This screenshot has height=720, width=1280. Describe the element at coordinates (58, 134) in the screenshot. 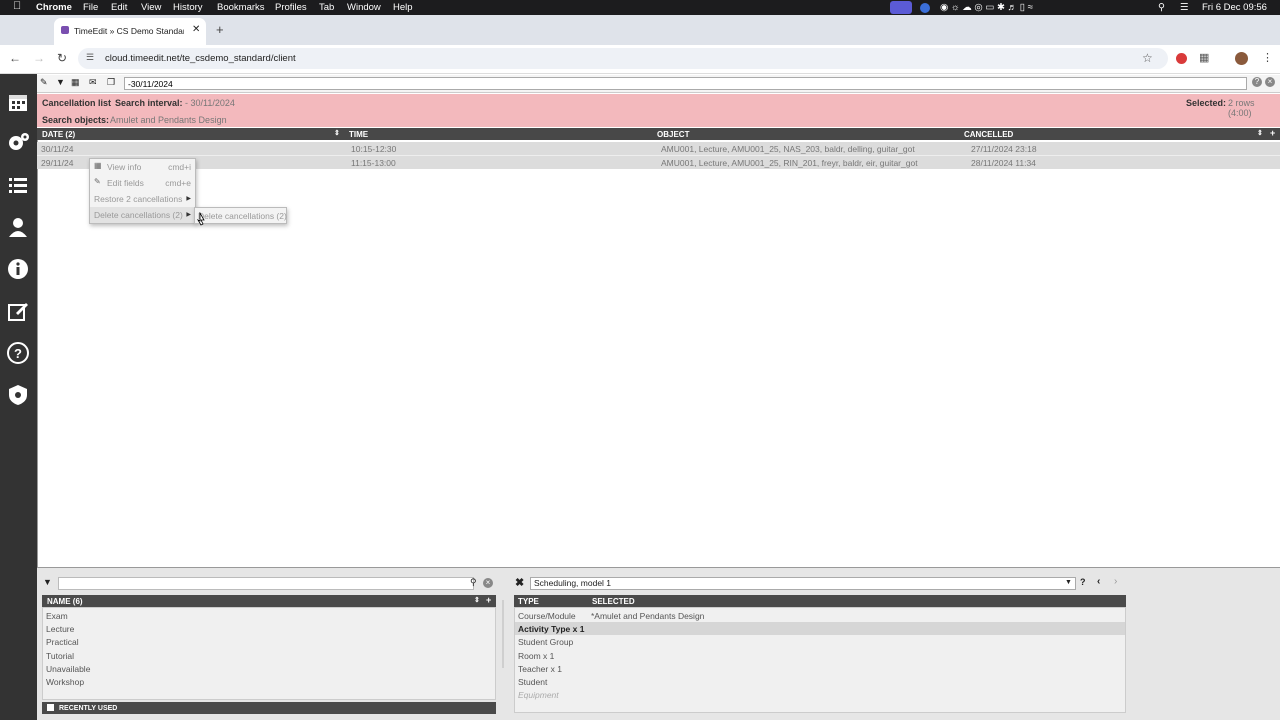

I see `col-date: DATE (2)` at that location.